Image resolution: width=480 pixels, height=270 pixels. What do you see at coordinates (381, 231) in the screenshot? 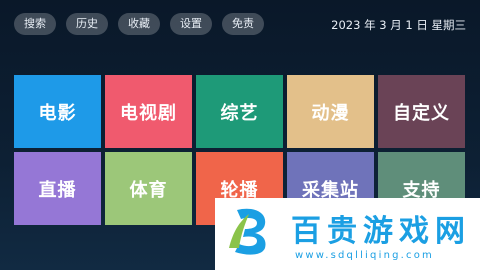
I see `watermark-title: 百贵游戏网` at bounding box center [381, 231].